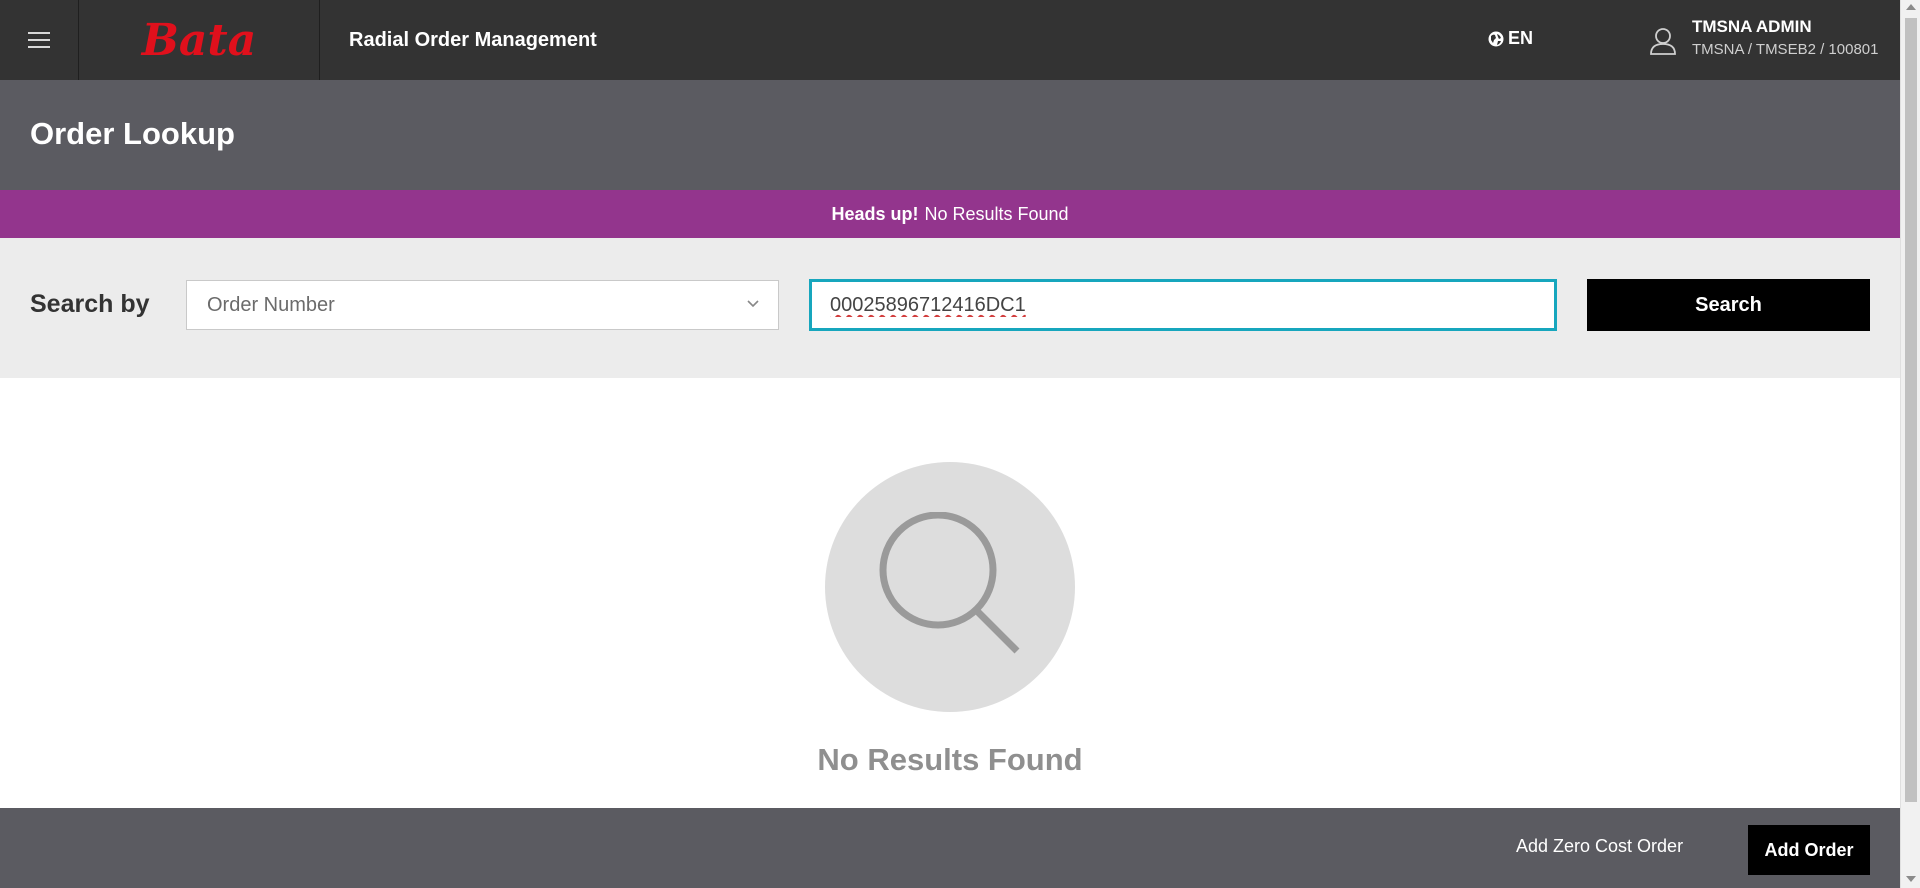 Image resolution: width=1920 pixels, height=888 pixels. I want to click on alert-message: No Results Found, so click(996, 213).